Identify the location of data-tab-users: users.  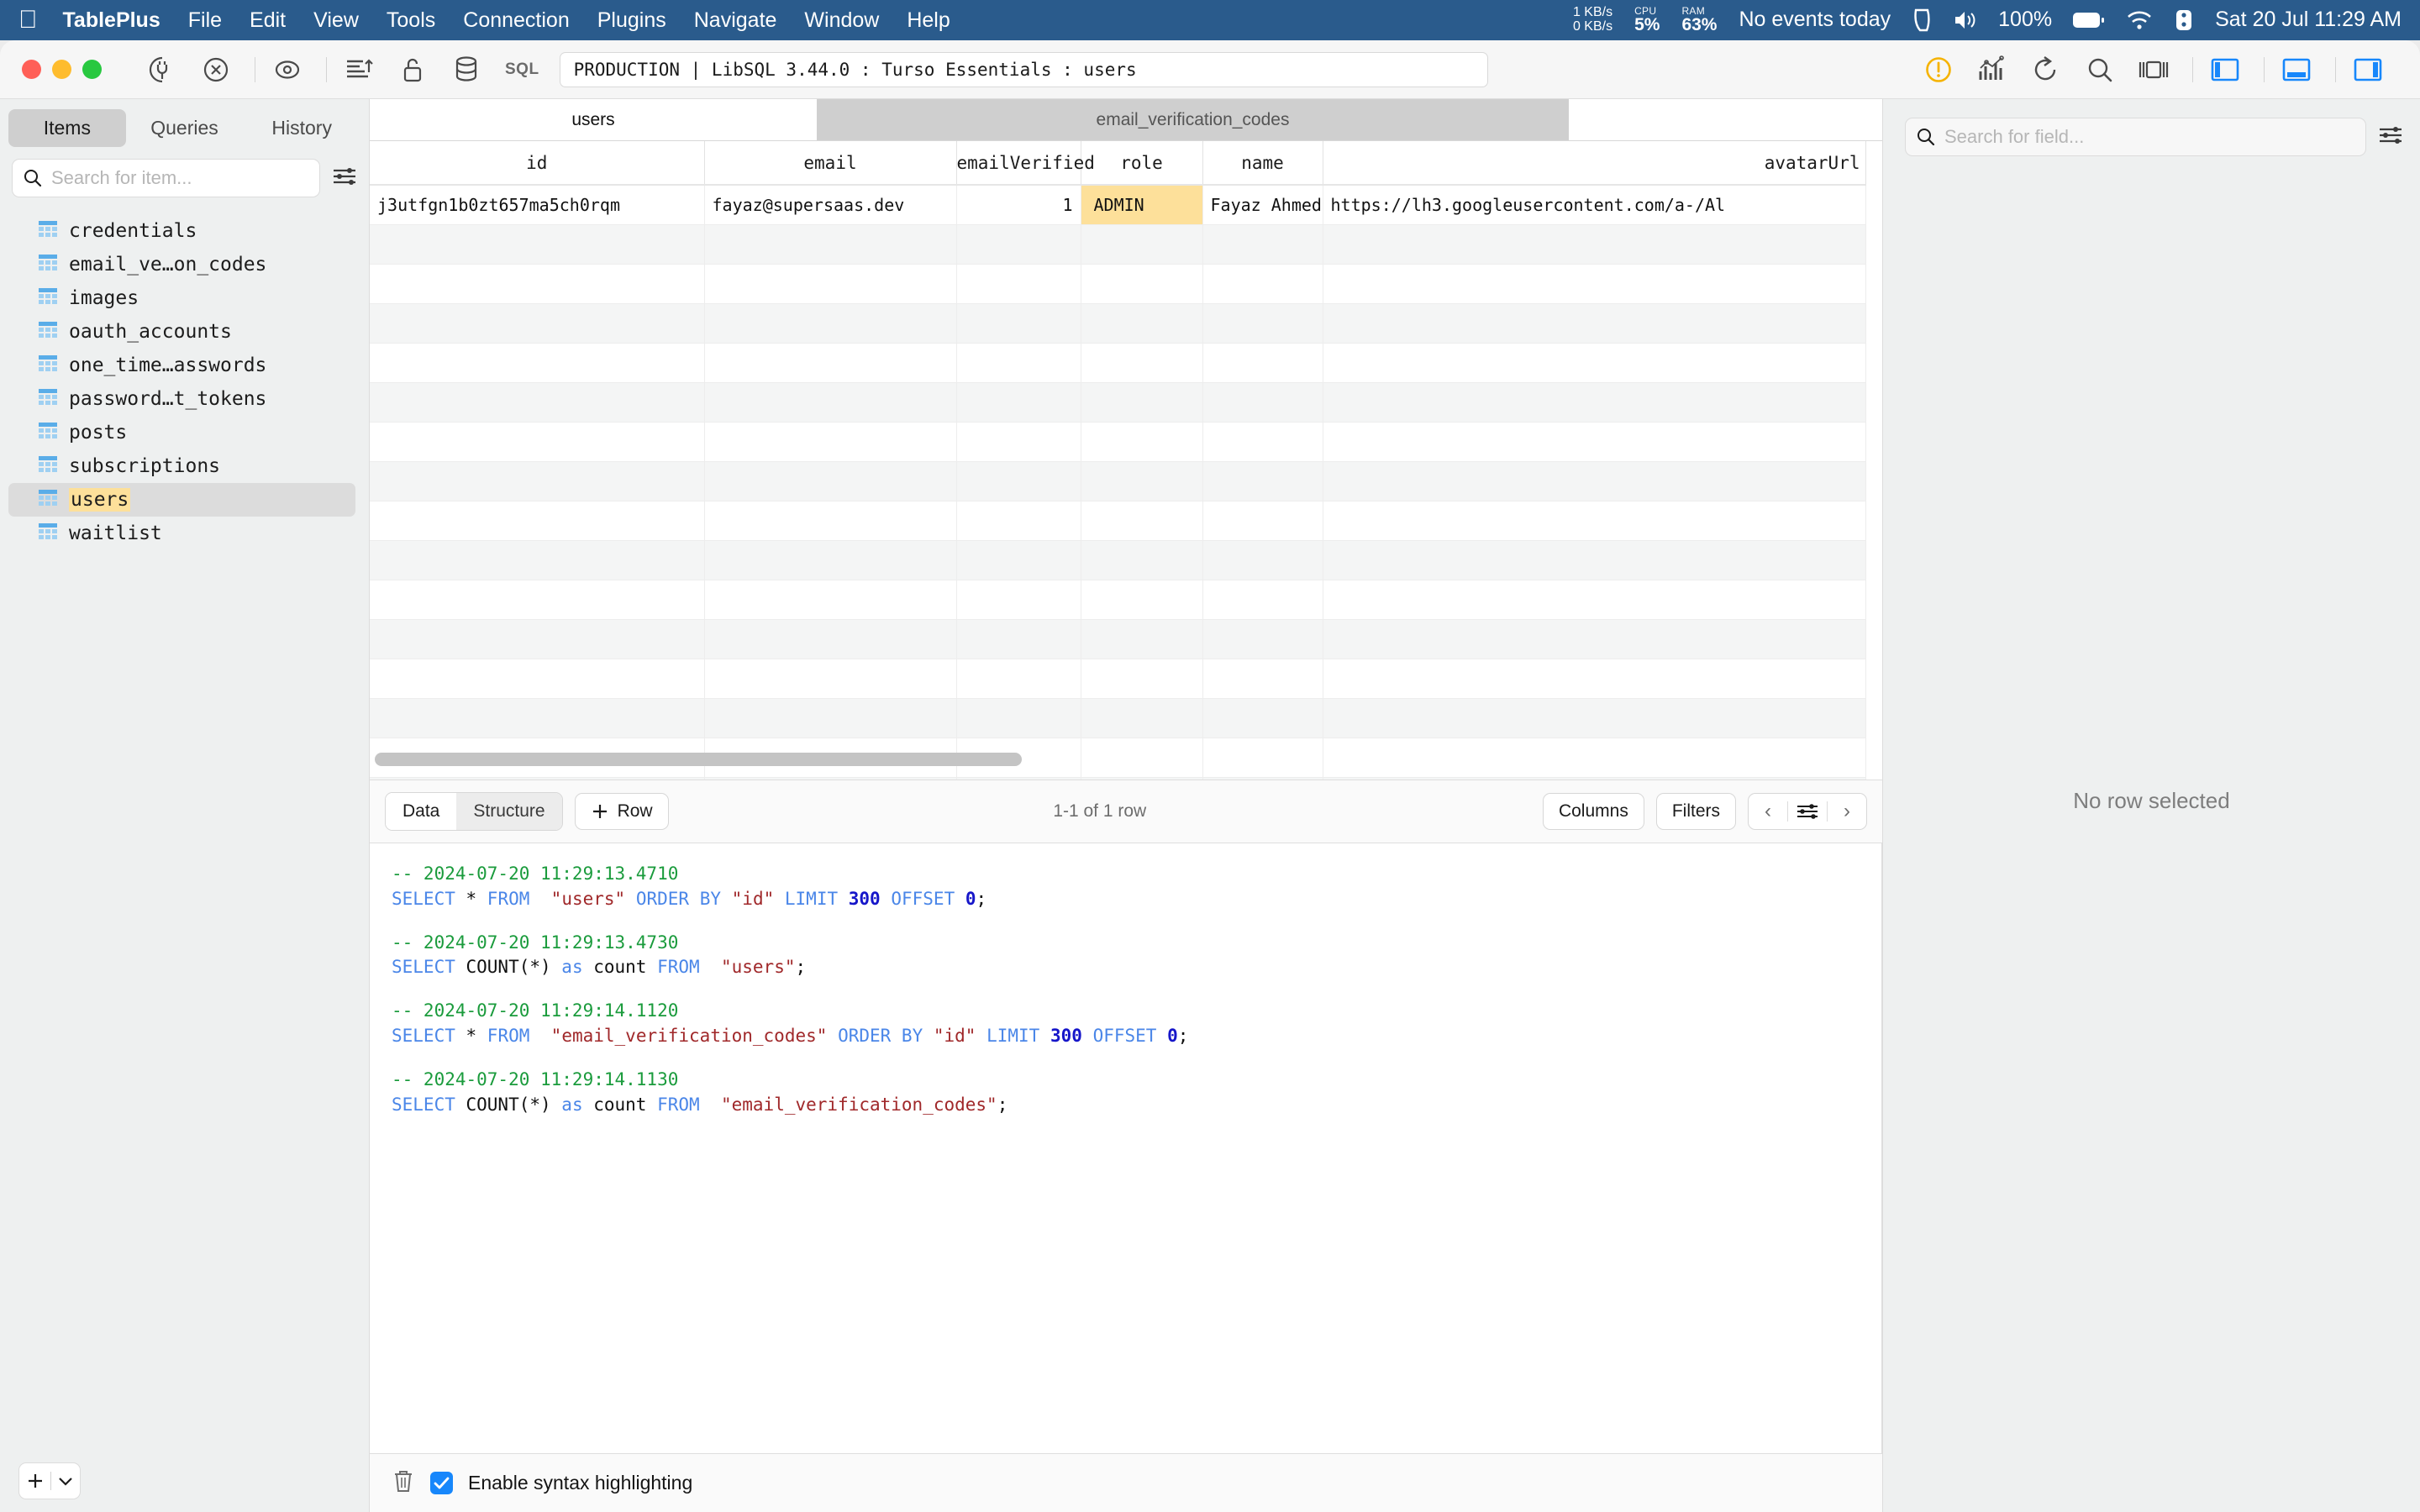
(594, 119).